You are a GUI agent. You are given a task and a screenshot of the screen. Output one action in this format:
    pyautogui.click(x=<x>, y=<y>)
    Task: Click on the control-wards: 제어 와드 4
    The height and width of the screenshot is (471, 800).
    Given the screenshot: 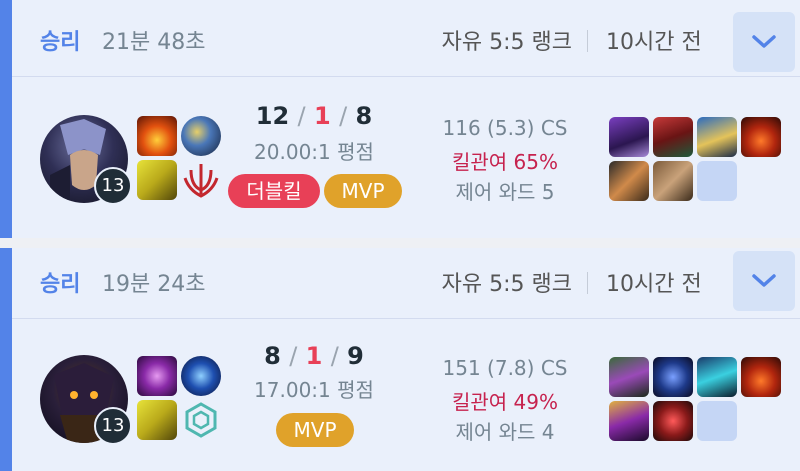 What is the action you would take?
    pyautogui.click(x=505, y=432)
    